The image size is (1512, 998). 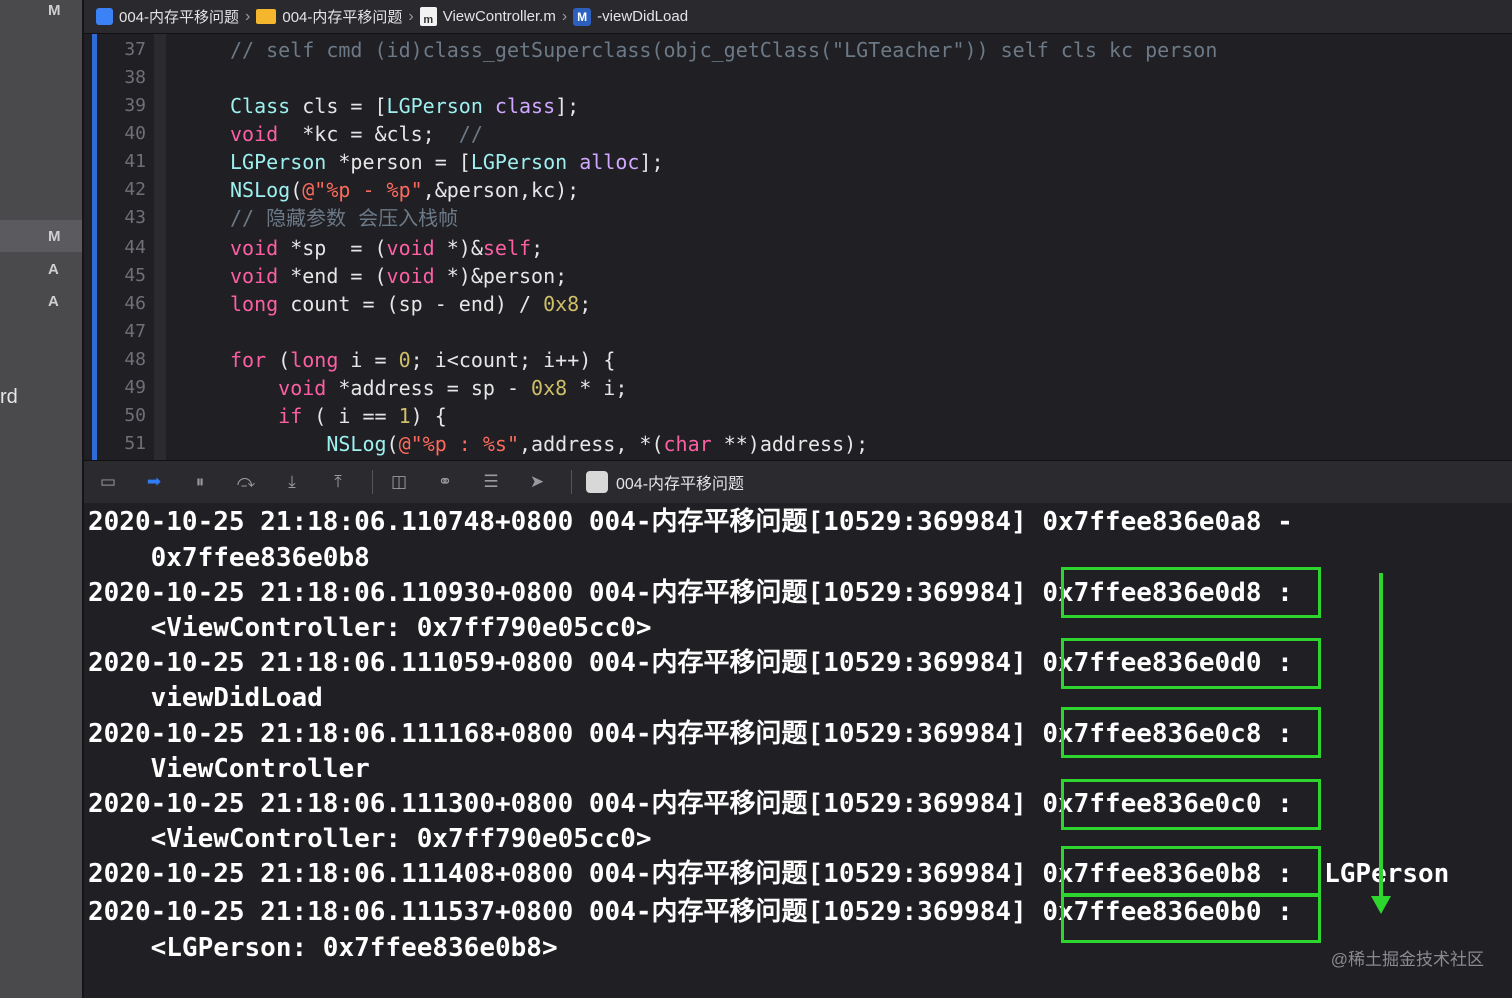 What do you see at coordinates (135, 387) in the screenshot?
I see `line-number: 49` at bounding box center [135, 387].